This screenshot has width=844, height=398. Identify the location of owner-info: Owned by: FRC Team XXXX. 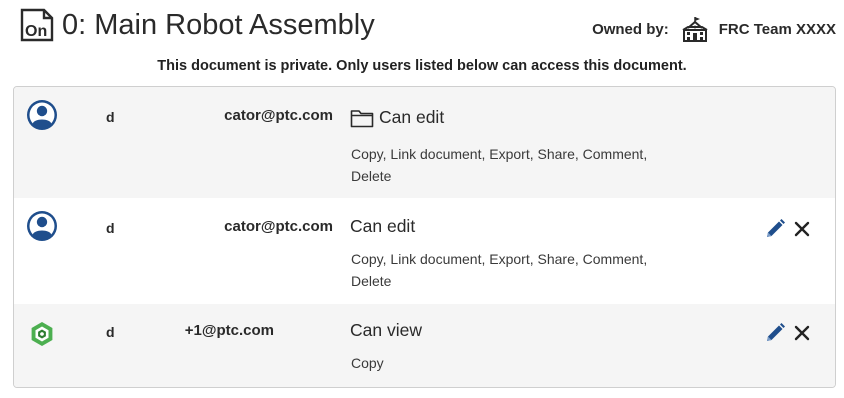
(714, 29).